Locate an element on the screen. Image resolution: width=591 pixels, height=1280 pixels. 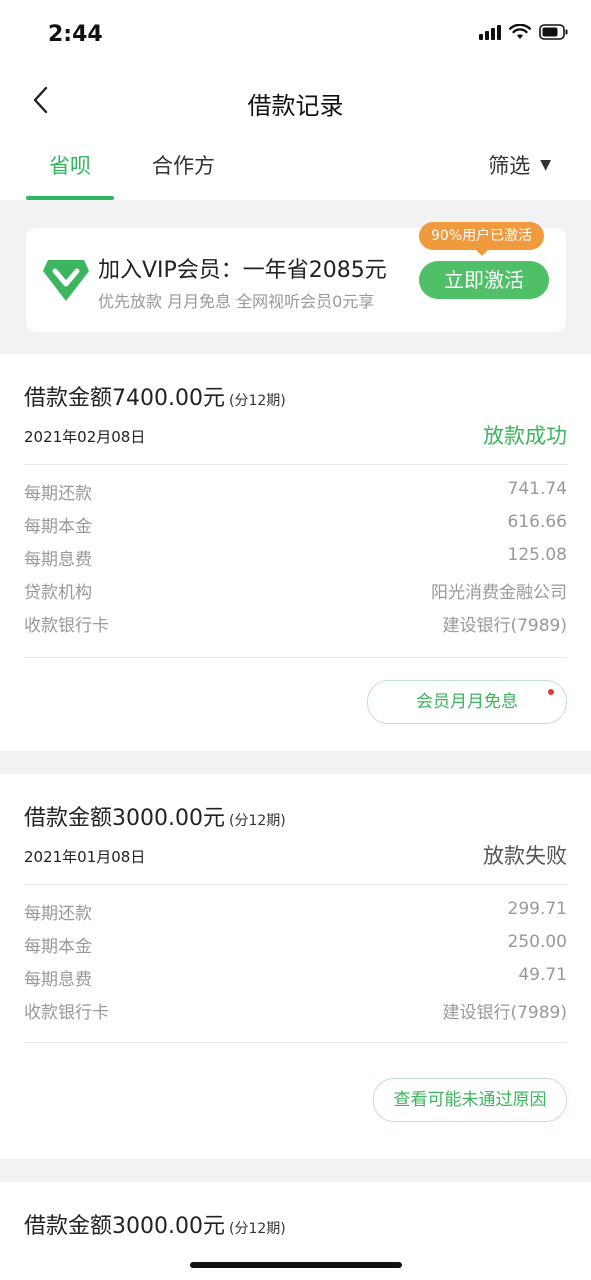
loan-date: 2021年02月08日 is located at coordinates (85, 437).